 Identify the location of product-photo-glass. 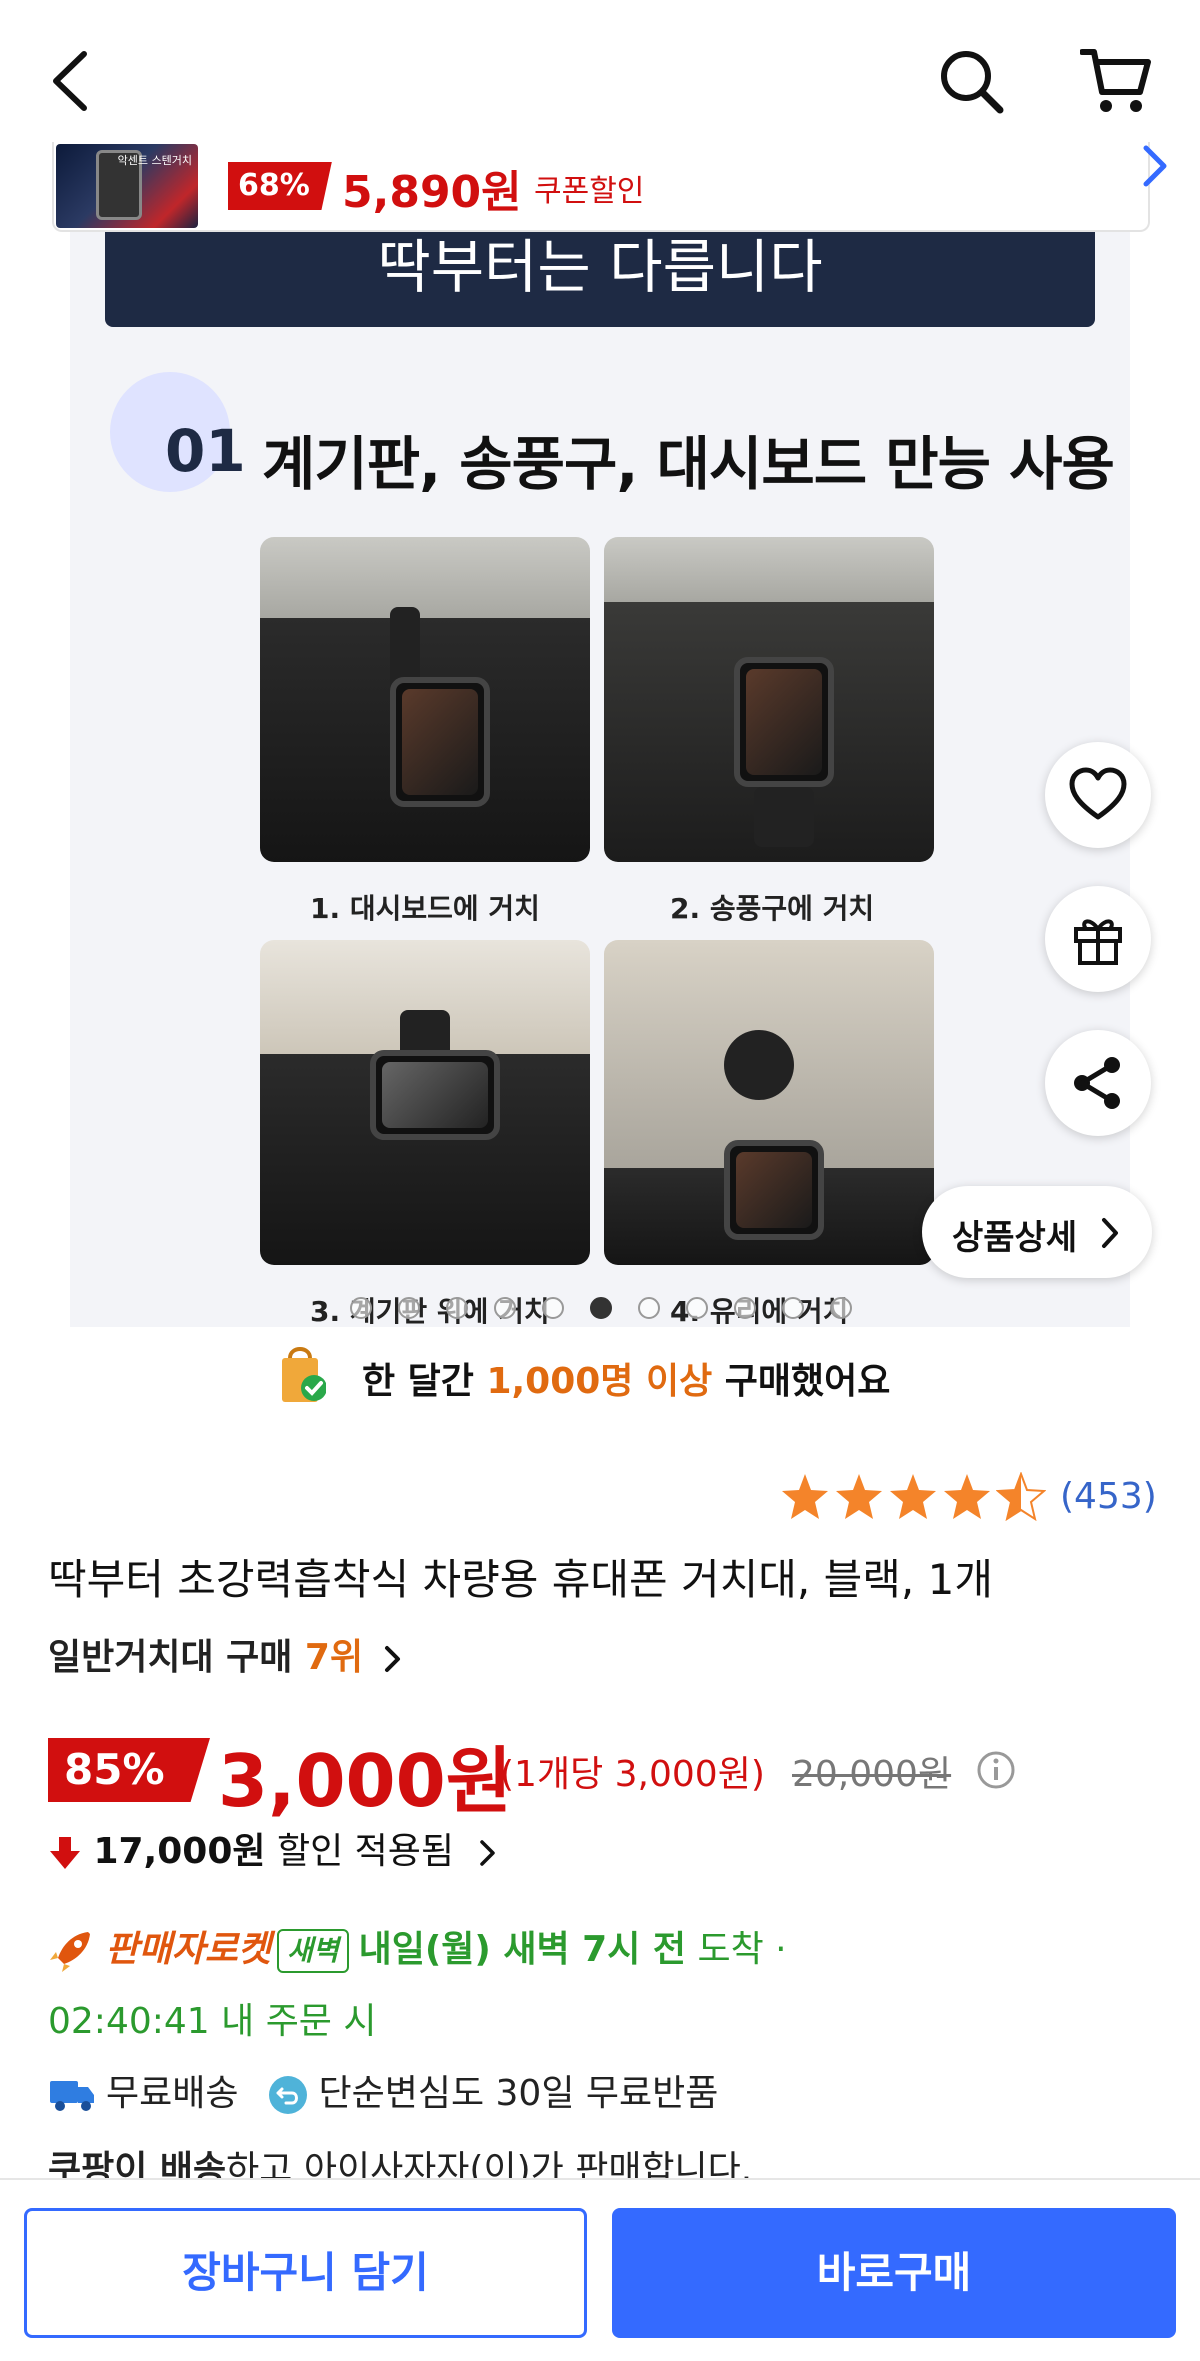
(769, 1102).